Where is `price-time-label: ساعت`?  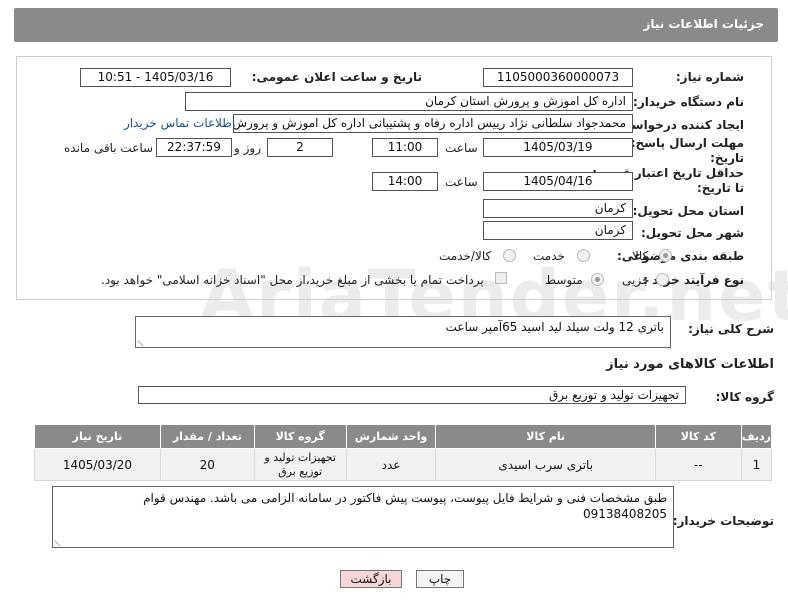 price-time-label: ساعت is located at coordinates (461, 182).